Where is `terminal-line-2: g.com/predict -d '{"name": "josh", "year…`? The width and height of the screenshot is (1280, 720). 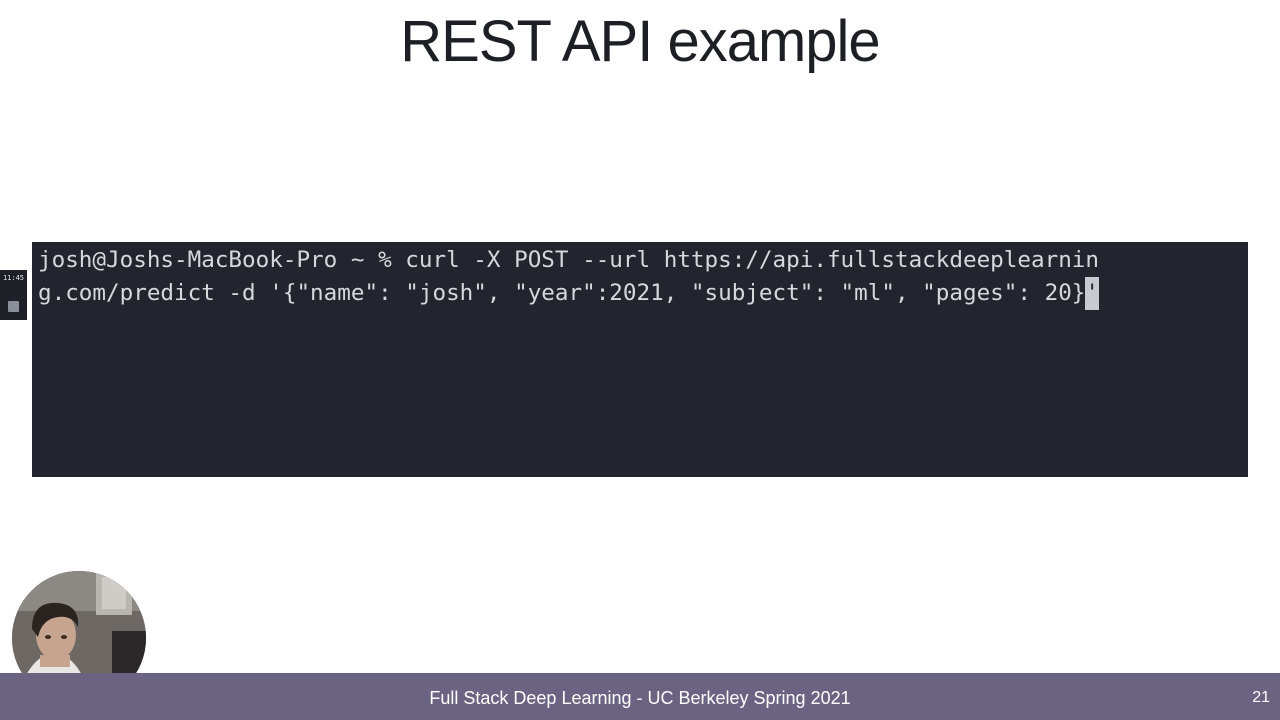
terminal-line-2: g.com/predict -d '{"name": "josh", "year… is located at coordinates (640, 293).